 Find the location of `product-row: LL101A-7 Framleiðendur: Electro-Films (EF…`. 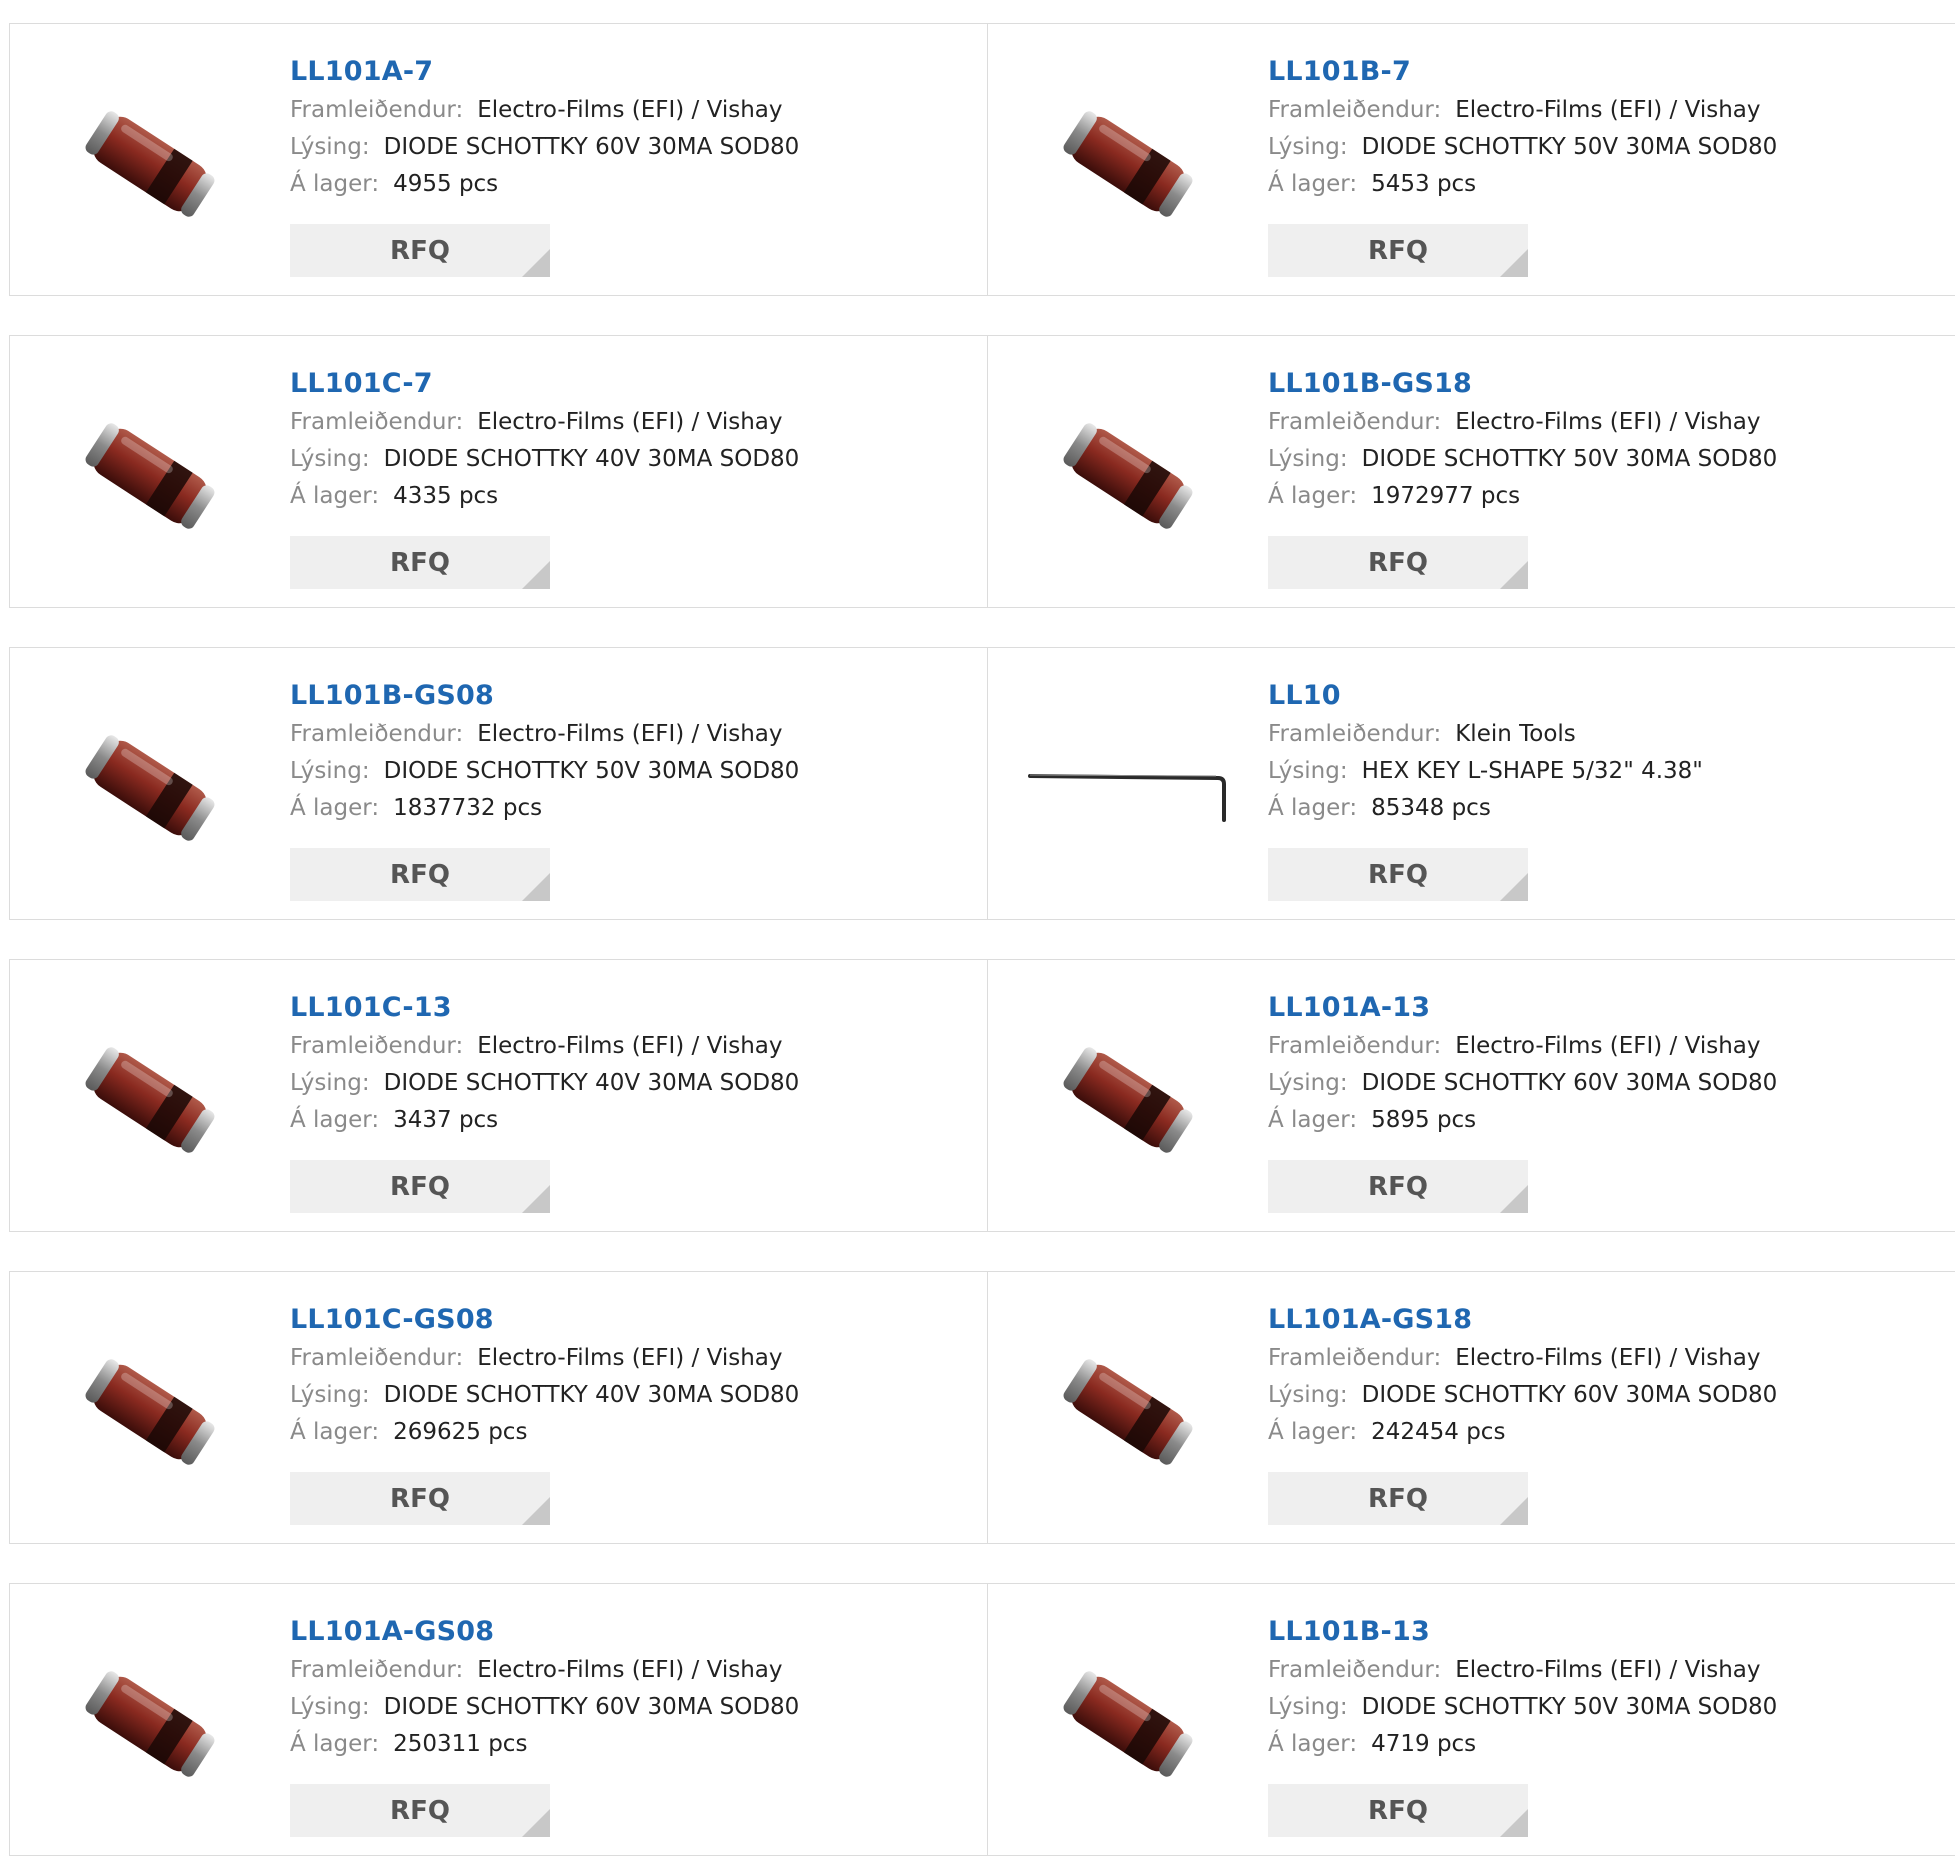

product-row: LL101A-7 Framleiðendur: Electro-Films (EF… is located at coordinates (982, 159).